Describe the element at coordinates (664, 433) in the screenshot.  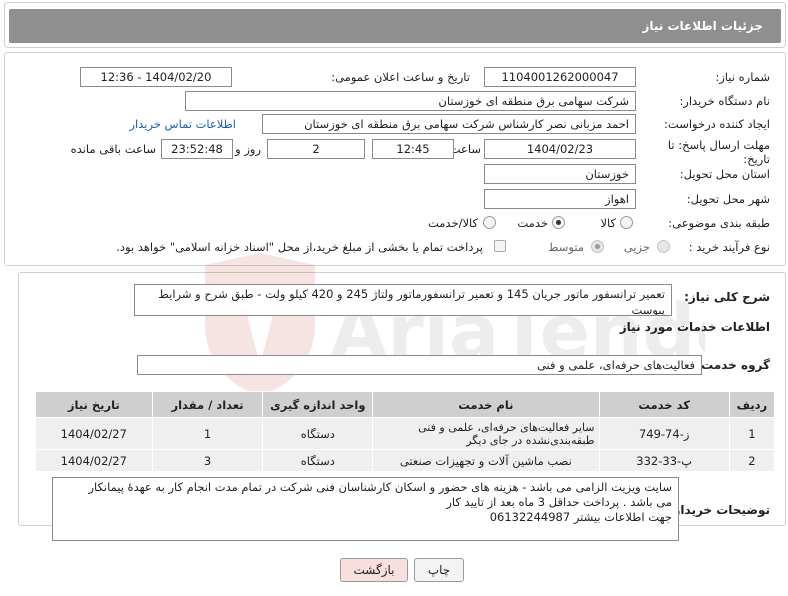
I see `row-code: ز-74-749` at that location.